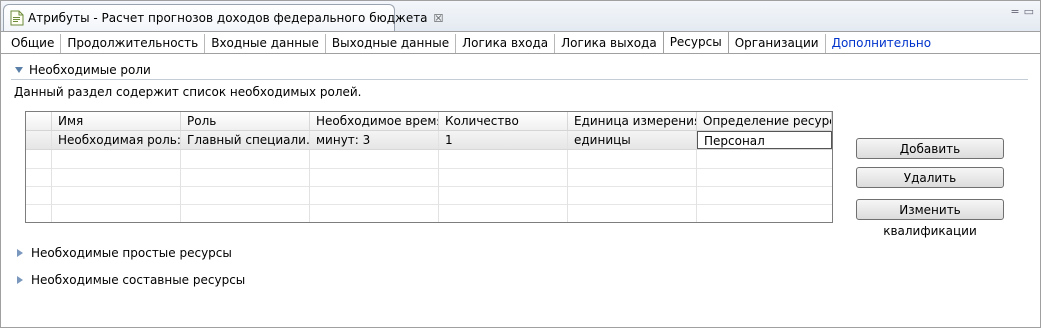 The image size is (1041, 328). What do you see at coordinates (19, 70) in the screenshot?
I see `expanded-triangle-icon` at bounding box center [19, 70].